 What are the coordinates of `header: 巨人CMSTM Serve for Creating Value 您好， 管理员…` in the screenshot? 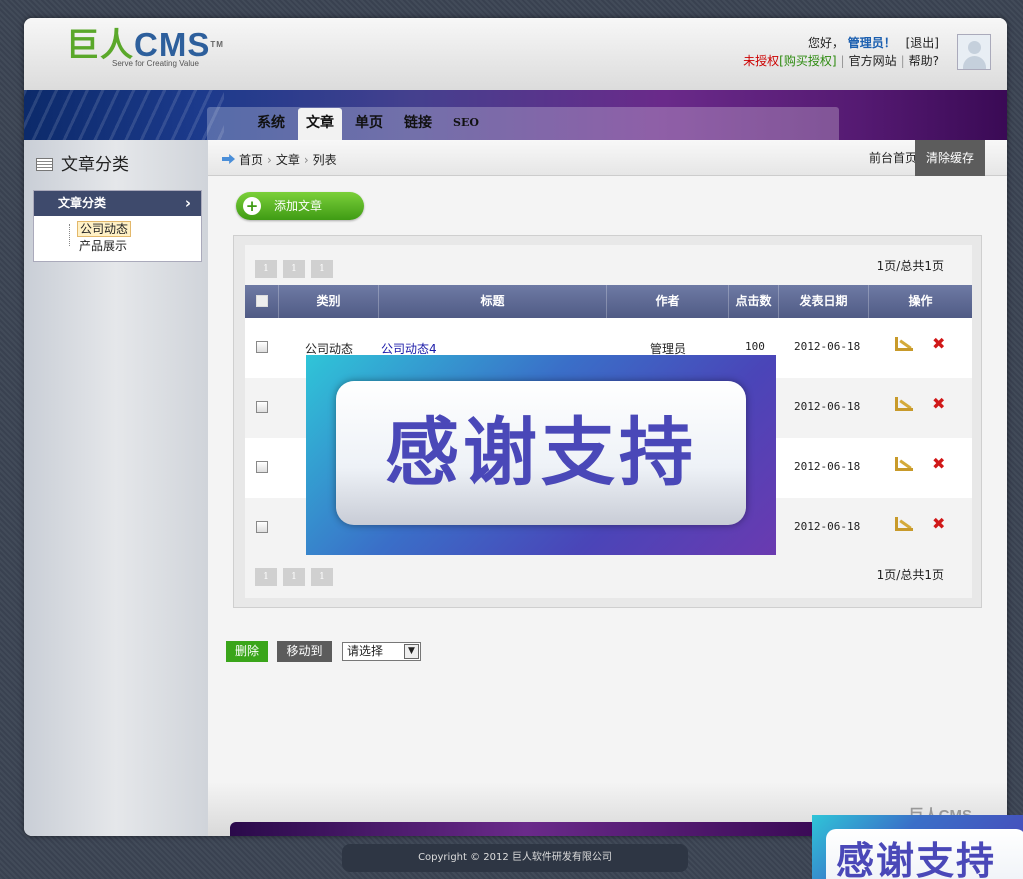 It's located at (515, 54).